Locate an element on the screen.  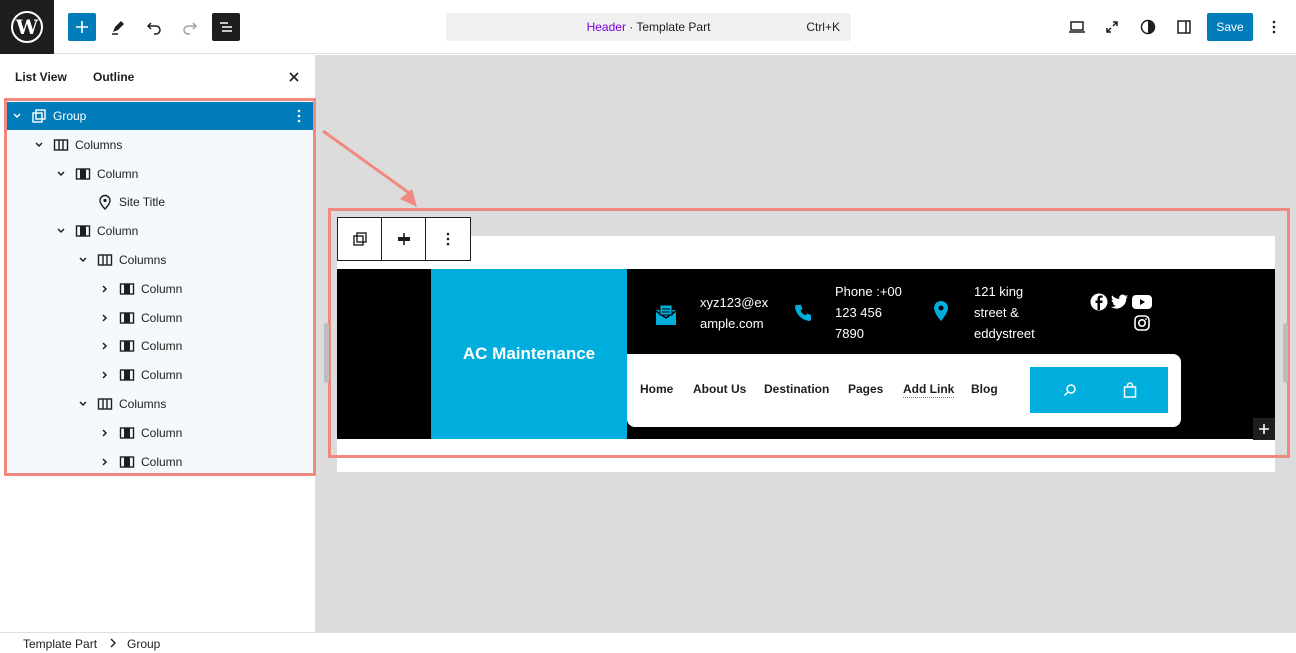
sidebar-icon is located at coordinates (1184, 27).